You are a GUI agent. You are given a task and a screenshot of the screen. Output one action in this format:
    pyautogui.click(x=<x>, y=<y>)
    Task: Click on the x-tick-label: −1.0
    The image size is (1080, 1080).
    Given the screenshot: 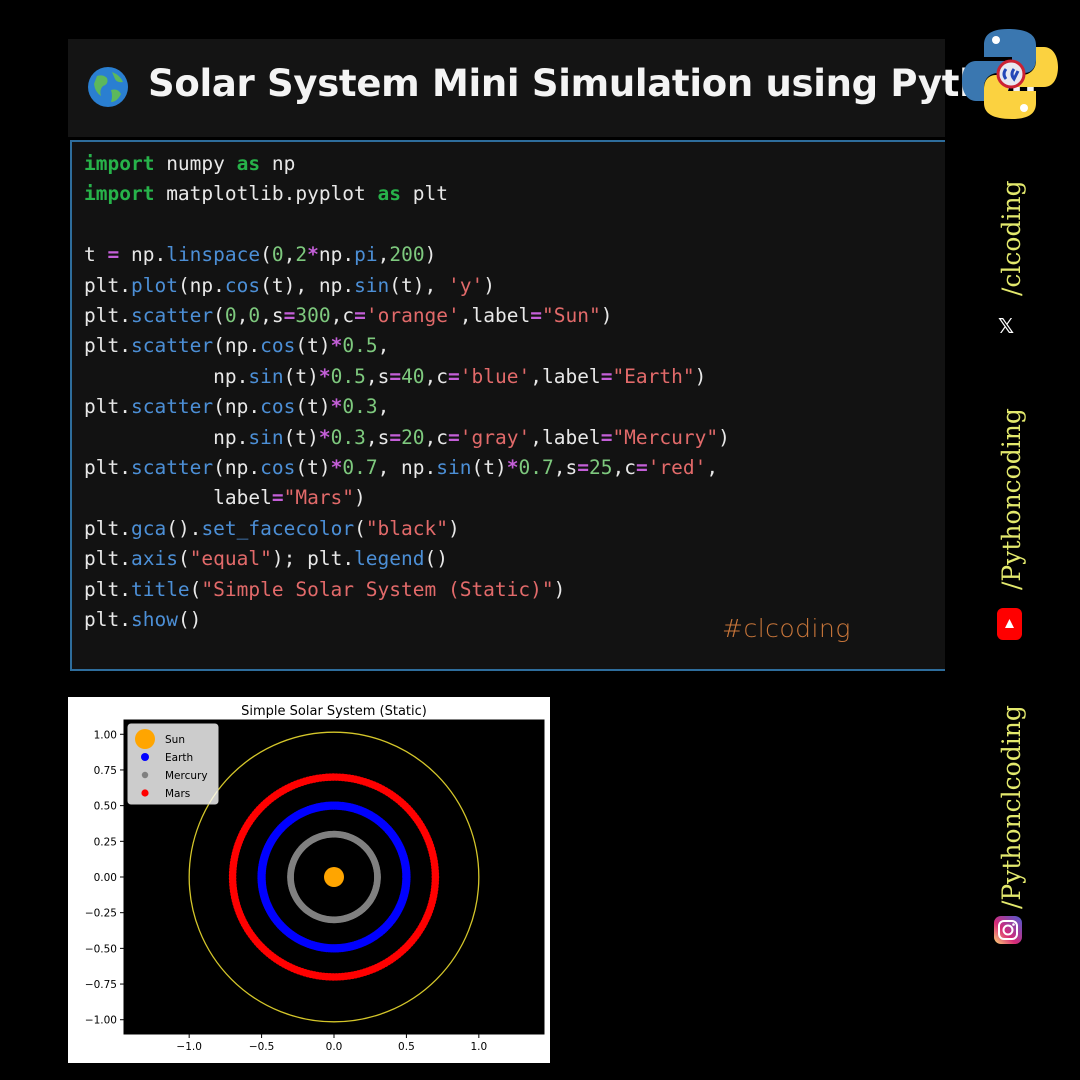 What is the action you would take?
    pyautogui.click(x=189, y=1047)
    